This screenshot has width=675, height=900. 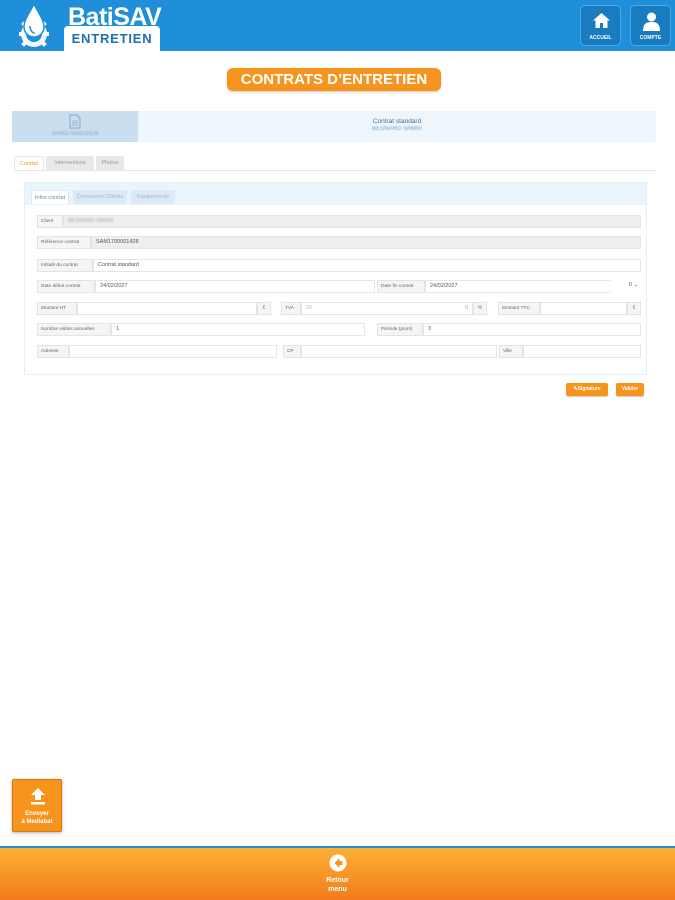 I want to click on subtab-equipements: Equipements, so click(x=153, y=197).